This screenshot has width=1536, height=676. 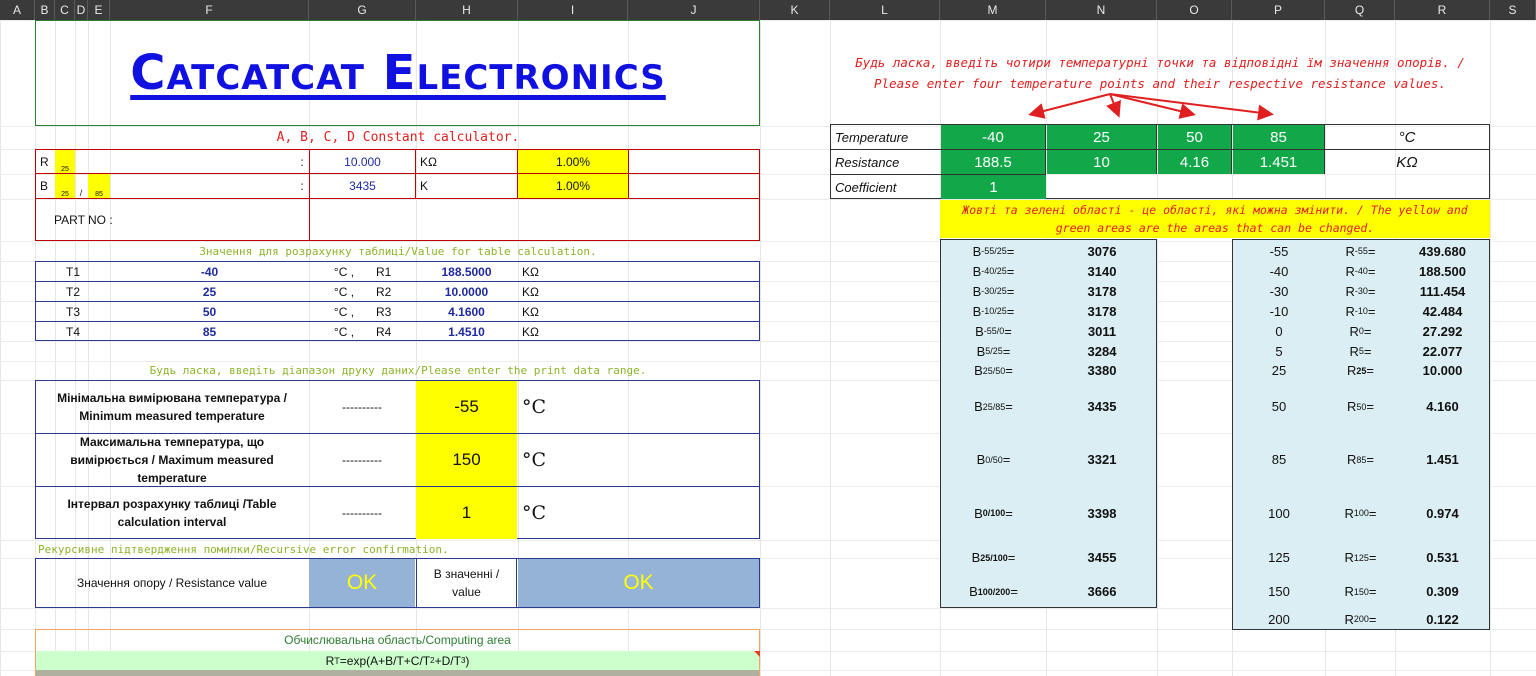 I want to click on print-range-value: -55, so click(x=466, y=407).